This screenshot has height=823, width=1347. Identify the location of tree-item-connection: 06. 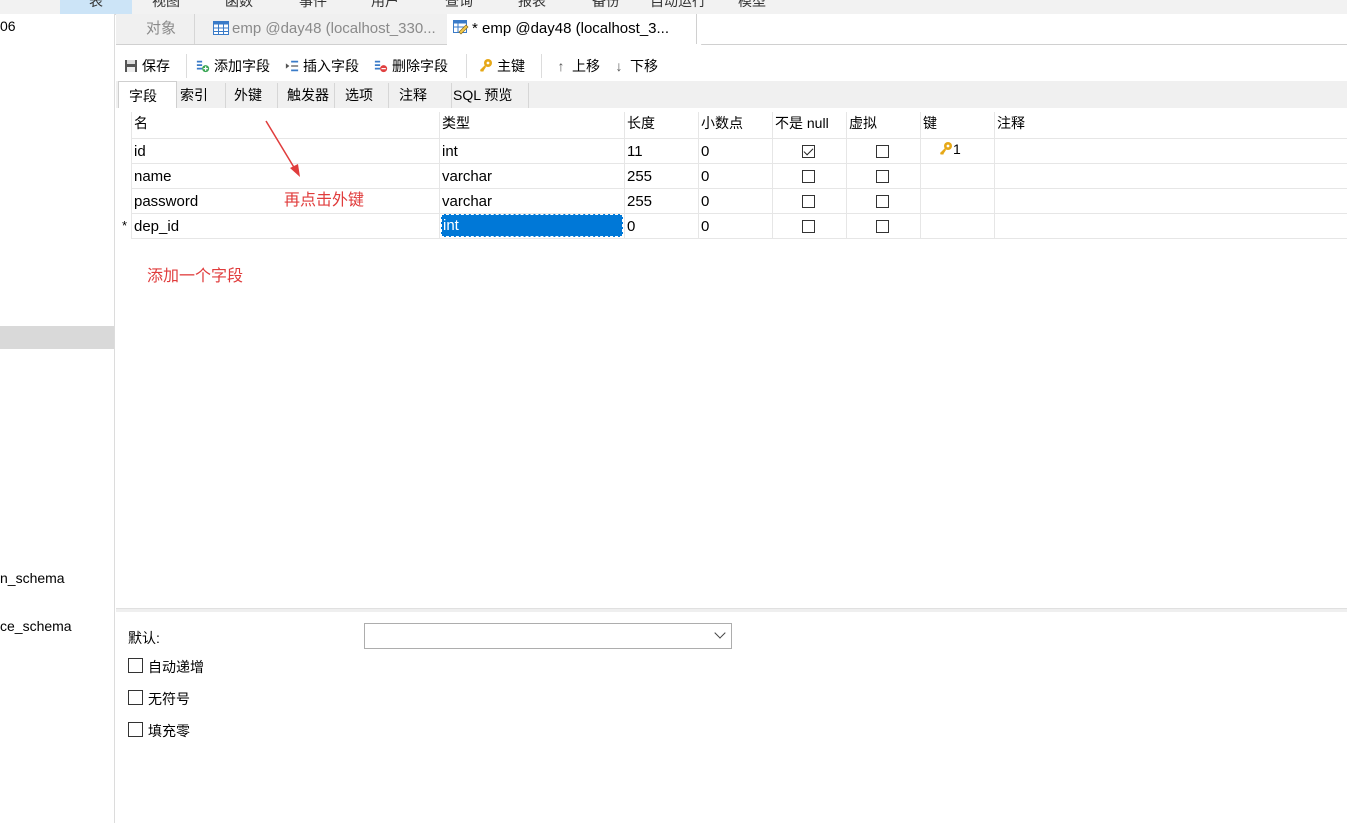
(8, 26).